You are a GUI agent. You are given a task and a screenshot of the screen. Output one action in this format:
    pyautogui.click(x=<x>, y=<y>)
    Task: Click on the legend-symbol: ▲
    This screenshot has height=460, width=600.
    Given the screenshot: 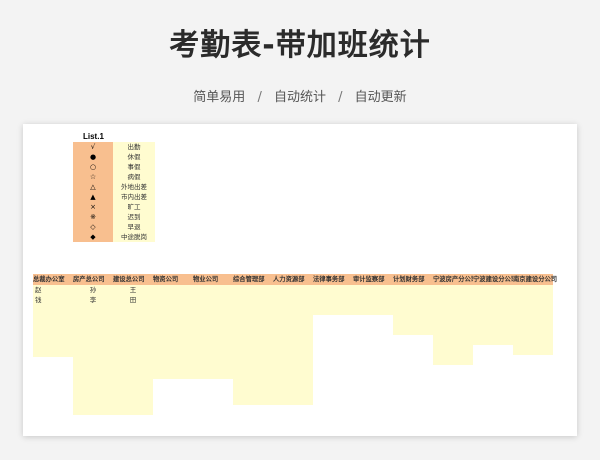 What is the action you would take?
    pyautogui.click(x=93, y=197)
    